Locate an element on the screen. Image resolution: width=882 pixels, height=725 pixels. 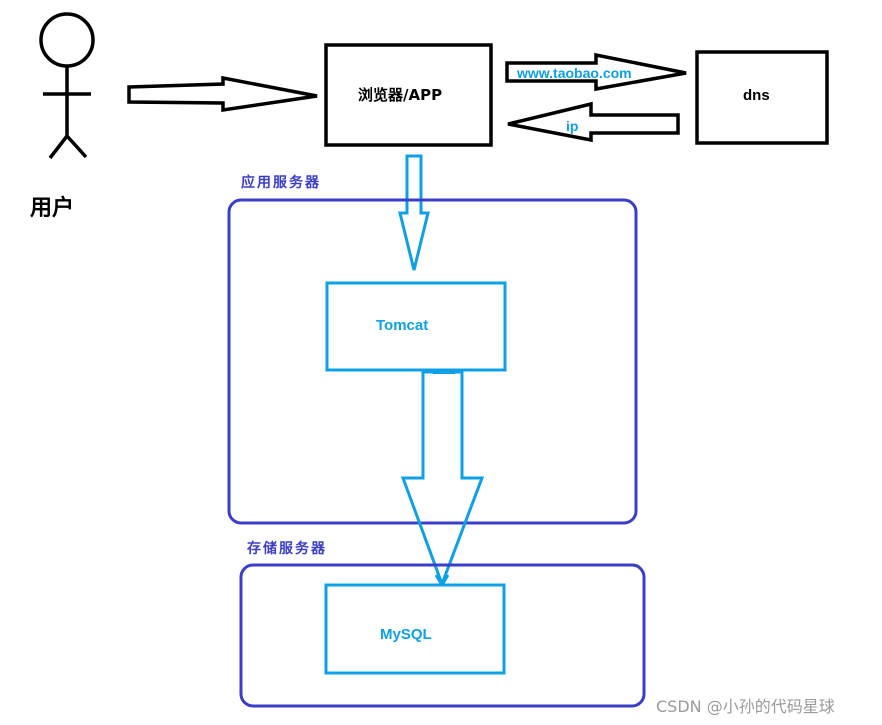
user-actor-icon is located at coordinates (67, 86).